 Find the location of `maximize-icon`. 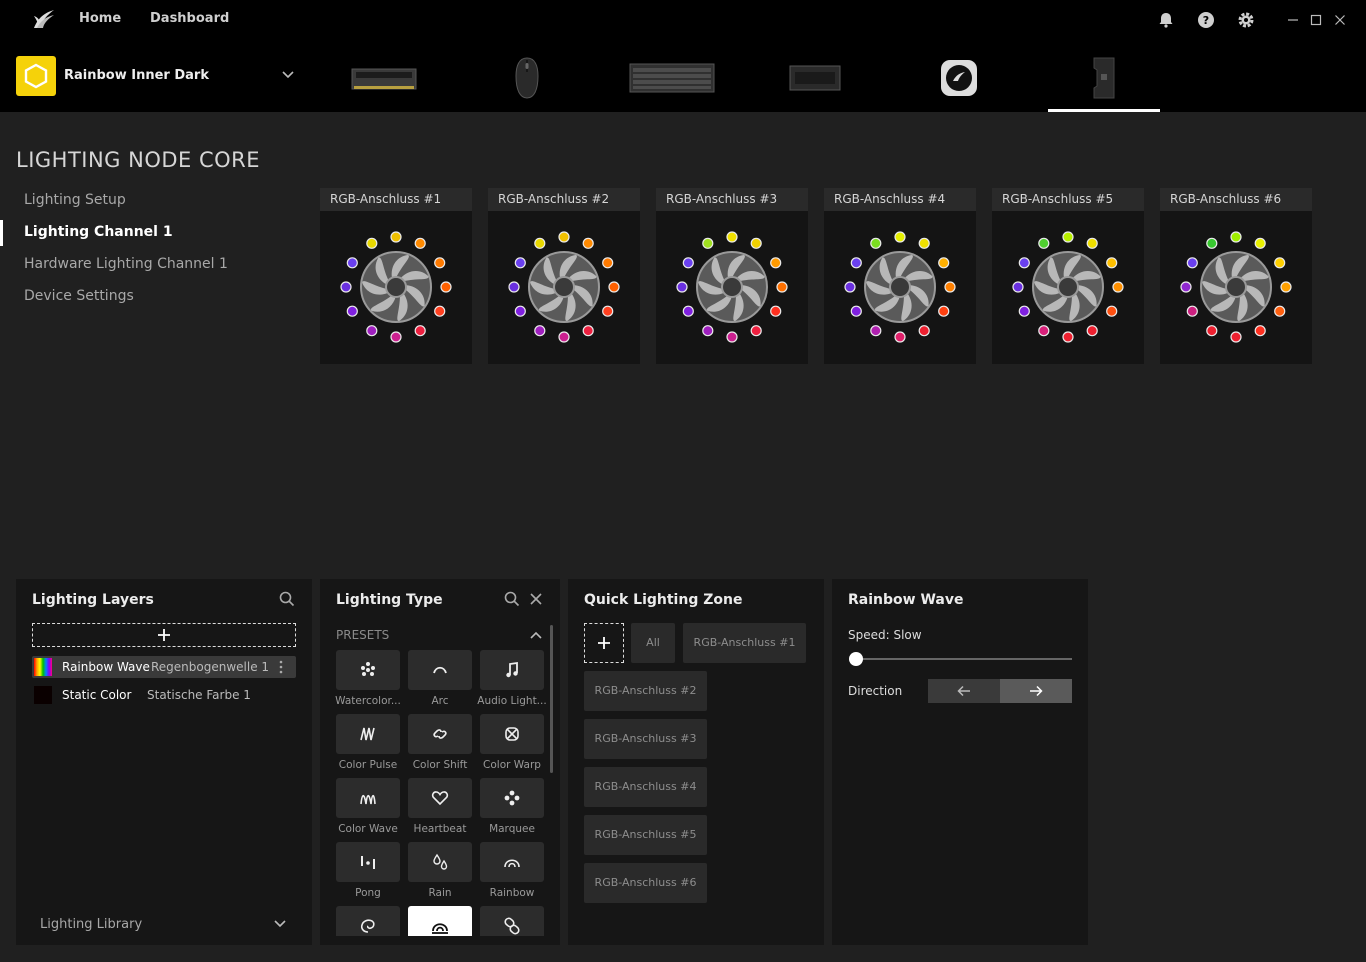

maximize-icon is located at coordinates (1316, 20).